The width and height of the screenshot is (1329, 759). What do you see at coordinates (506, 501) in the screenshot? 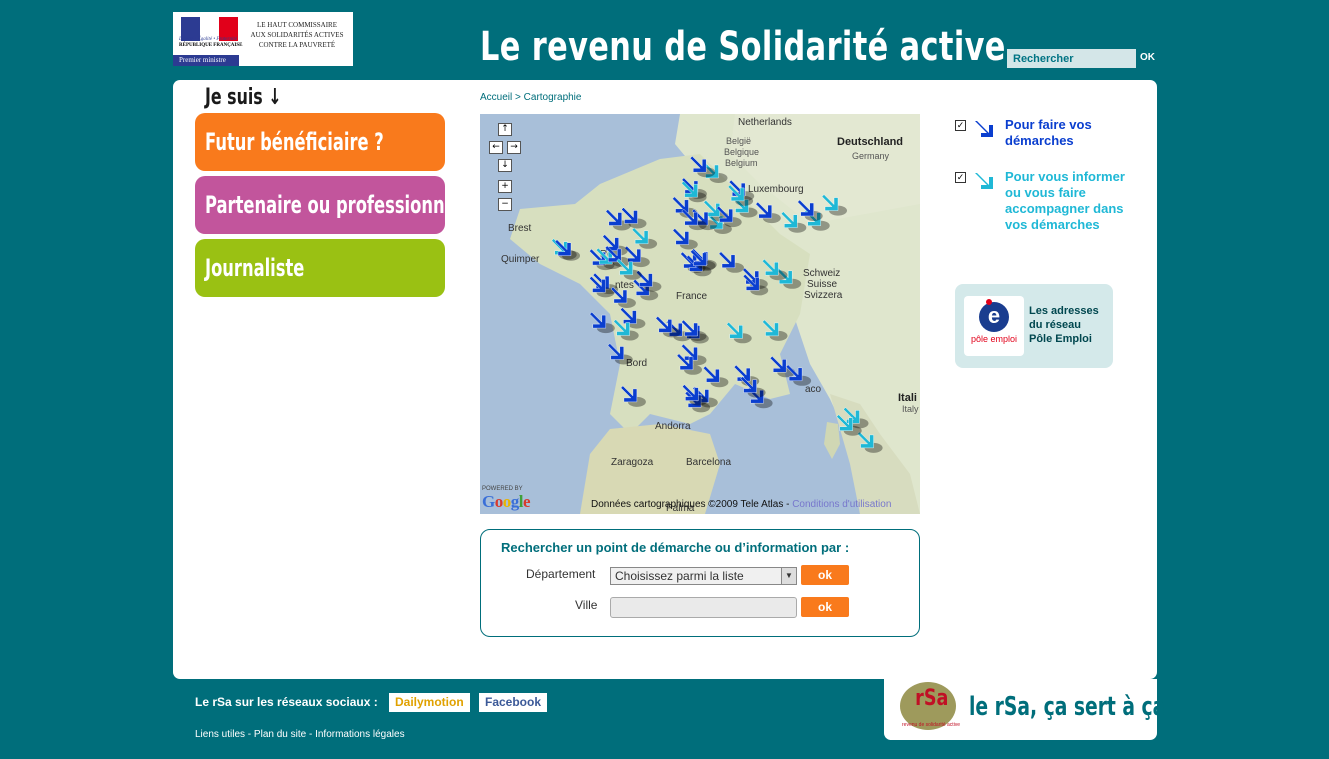
I see `google-wordmark: Google` at bounding box center [506, 501].